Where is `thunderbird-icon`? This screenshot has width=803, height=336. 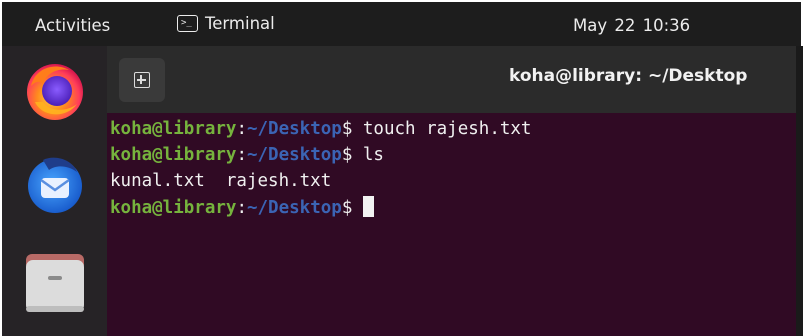 thunderbird-icon is located at coordinates (55, 185).